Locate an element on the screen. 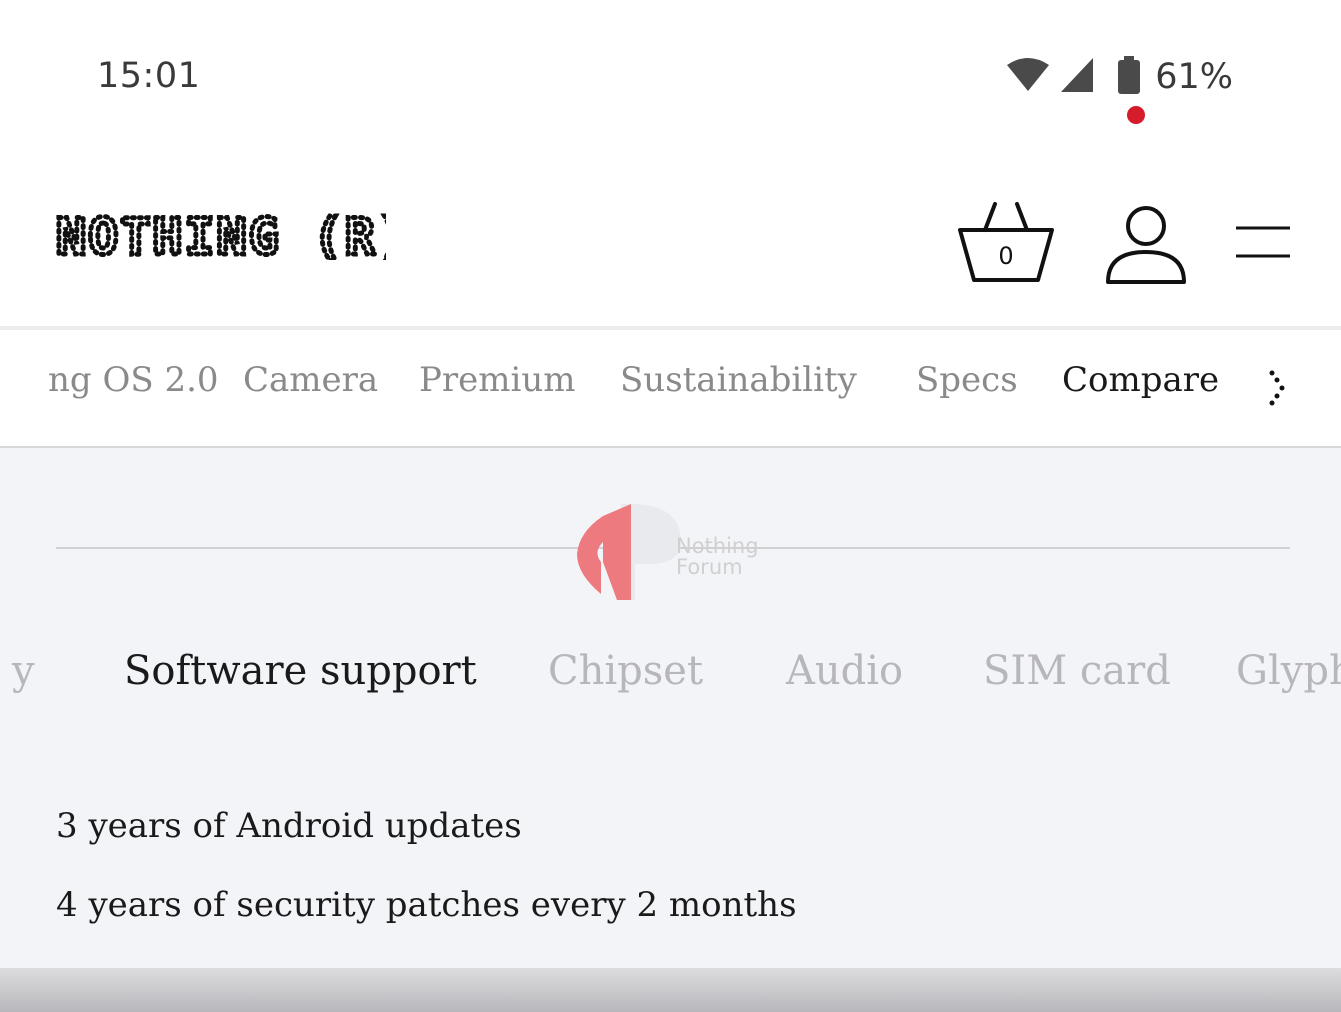 The image size is (1341, 1012). tab-sustainability: Sustainability is located at coordinates (738, 380).